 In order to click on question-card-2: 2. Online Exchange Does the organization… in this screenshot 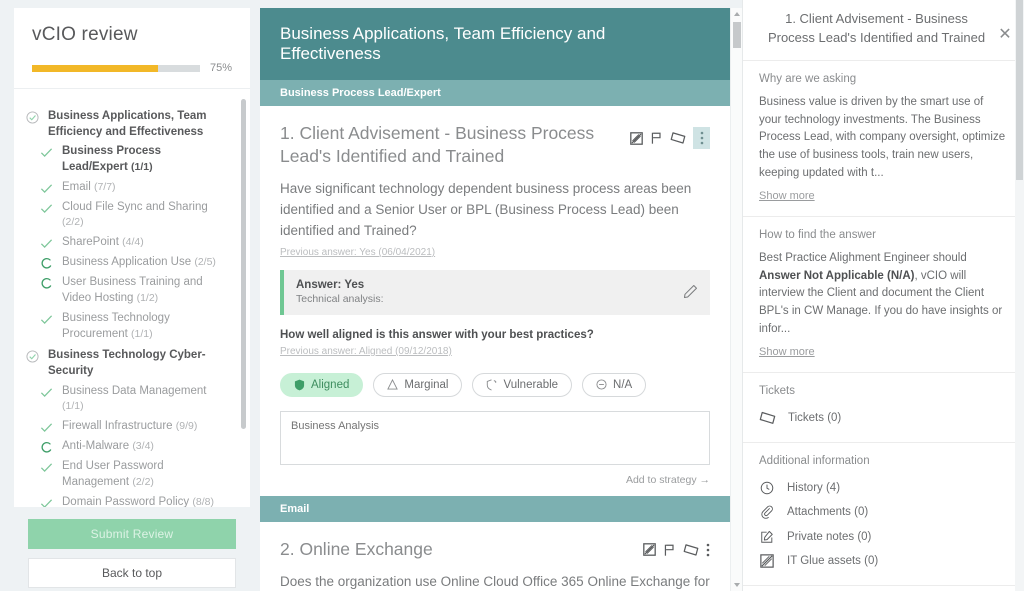, I will do `click(495, 556)`.